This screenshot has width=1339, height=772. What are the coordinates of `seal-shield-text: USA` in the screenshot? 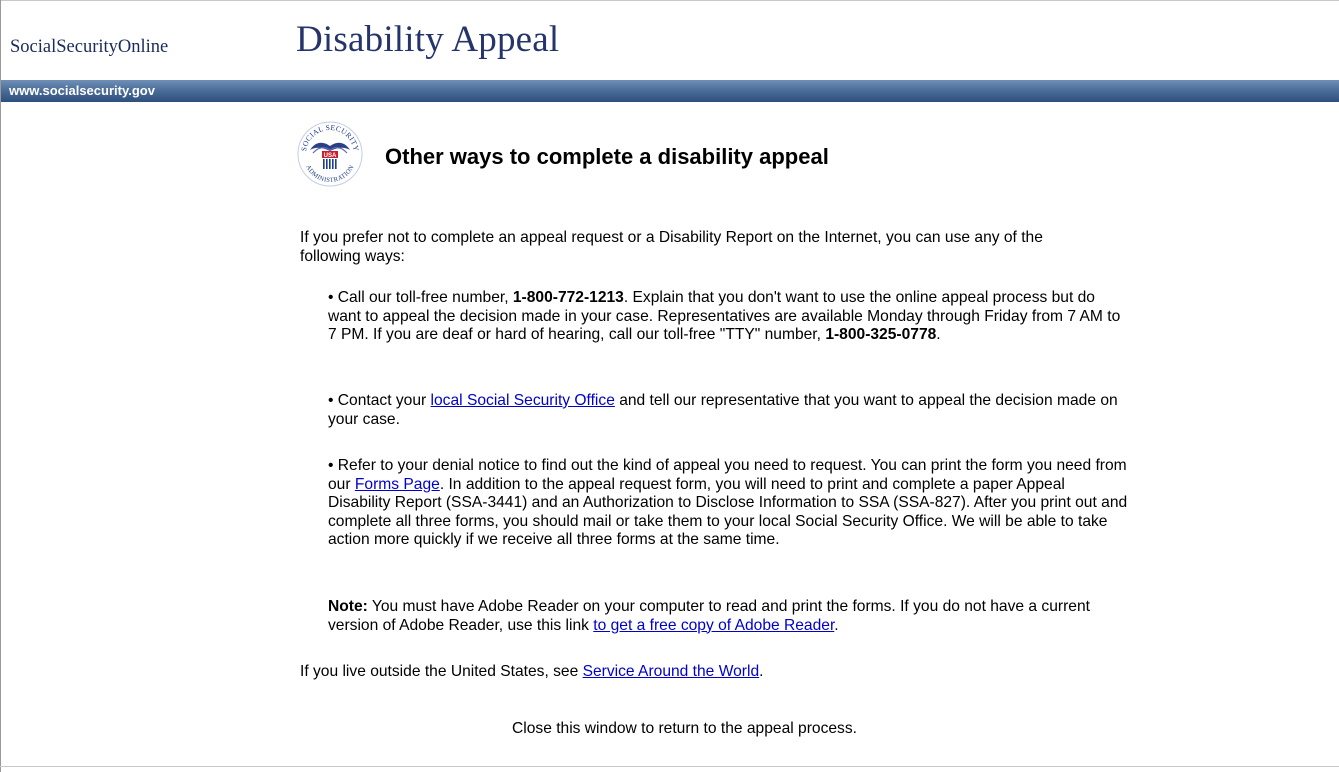 It's located at (330, 156).